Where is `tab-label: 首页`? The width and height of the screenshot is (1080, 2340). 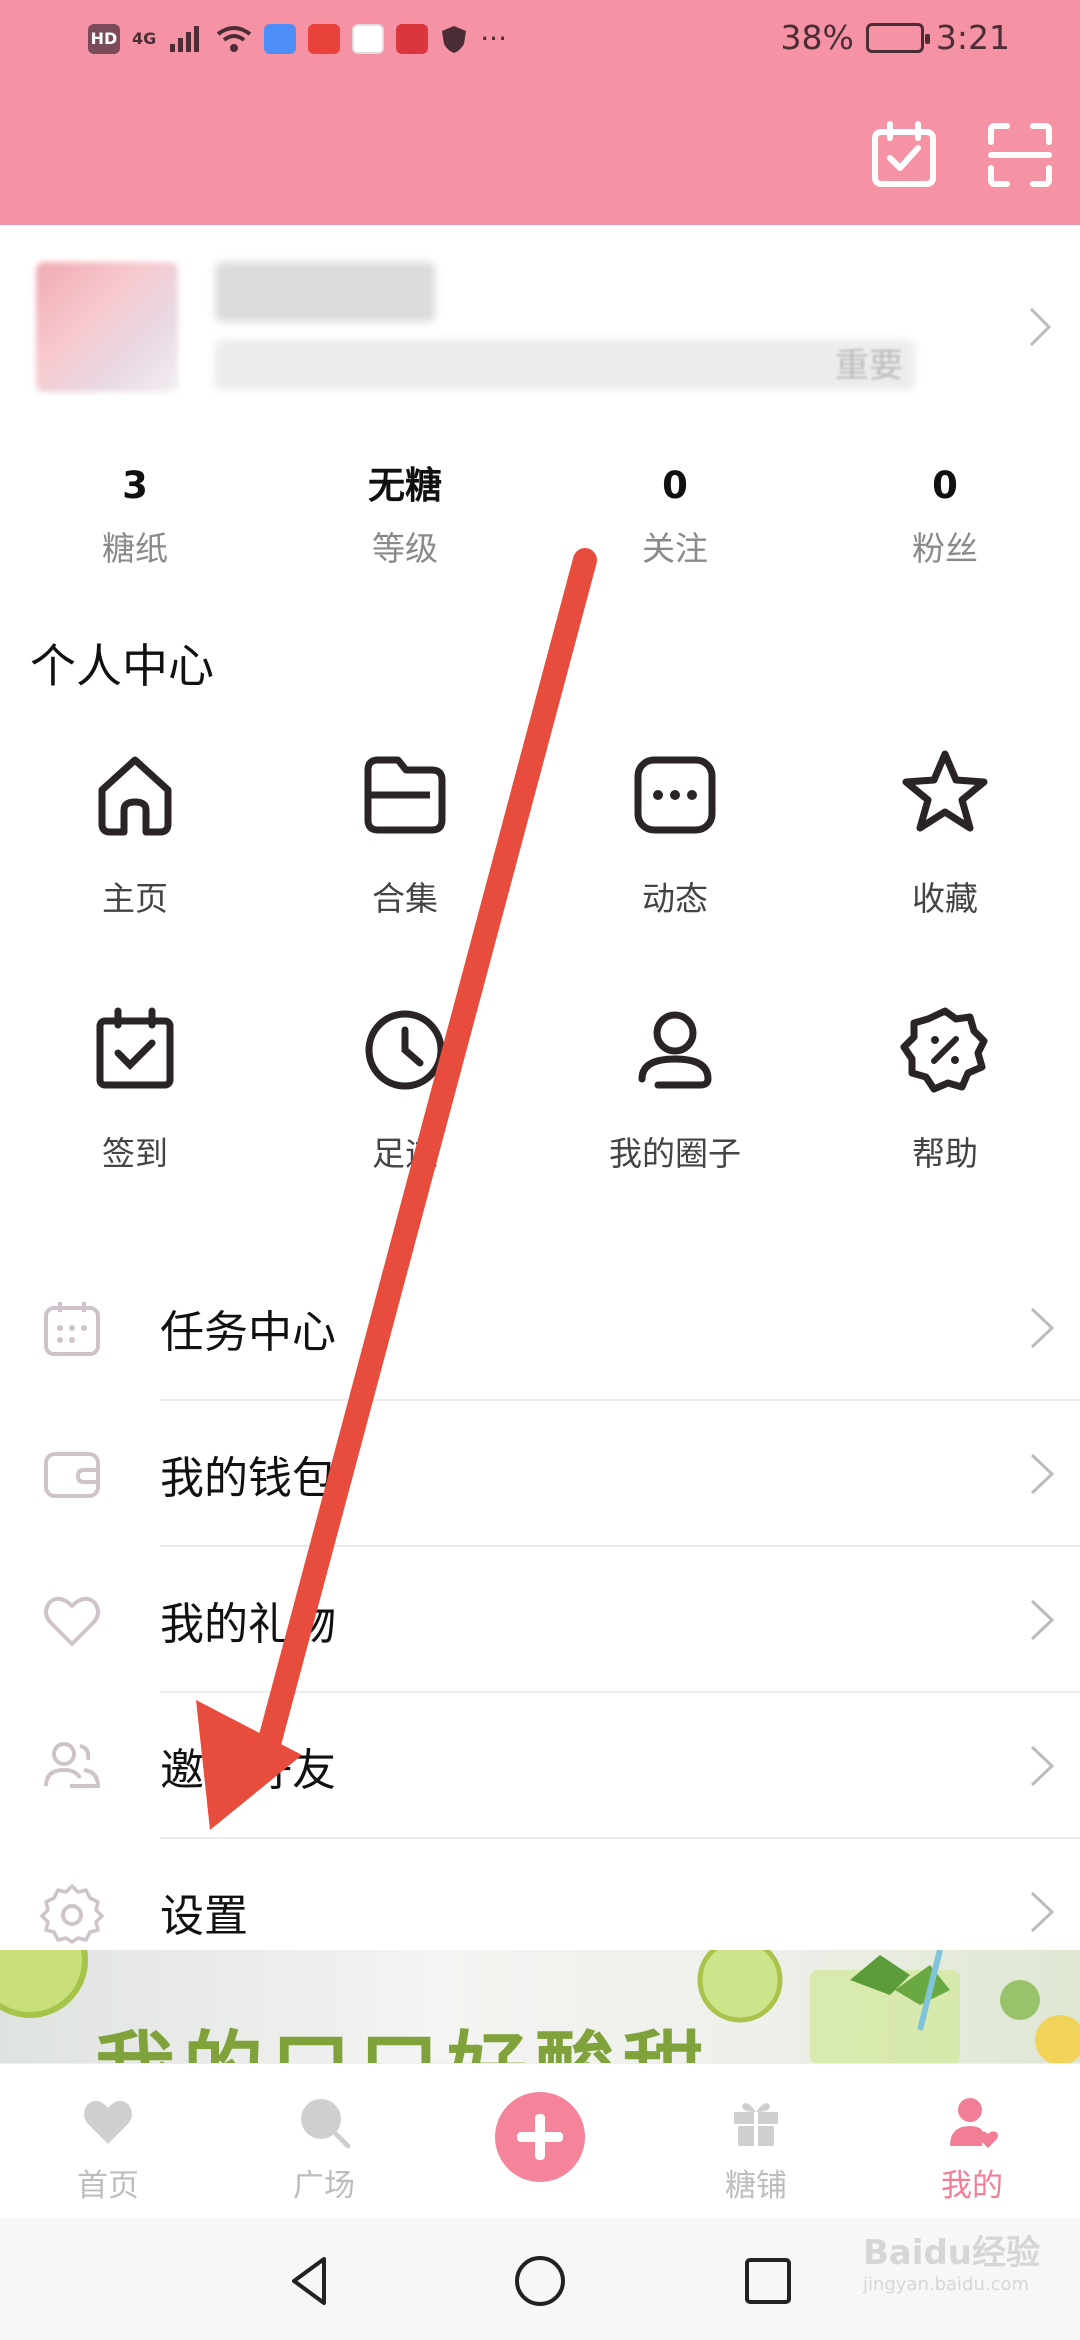
tab-label: 首页 is located at coordinates (108, 2186).